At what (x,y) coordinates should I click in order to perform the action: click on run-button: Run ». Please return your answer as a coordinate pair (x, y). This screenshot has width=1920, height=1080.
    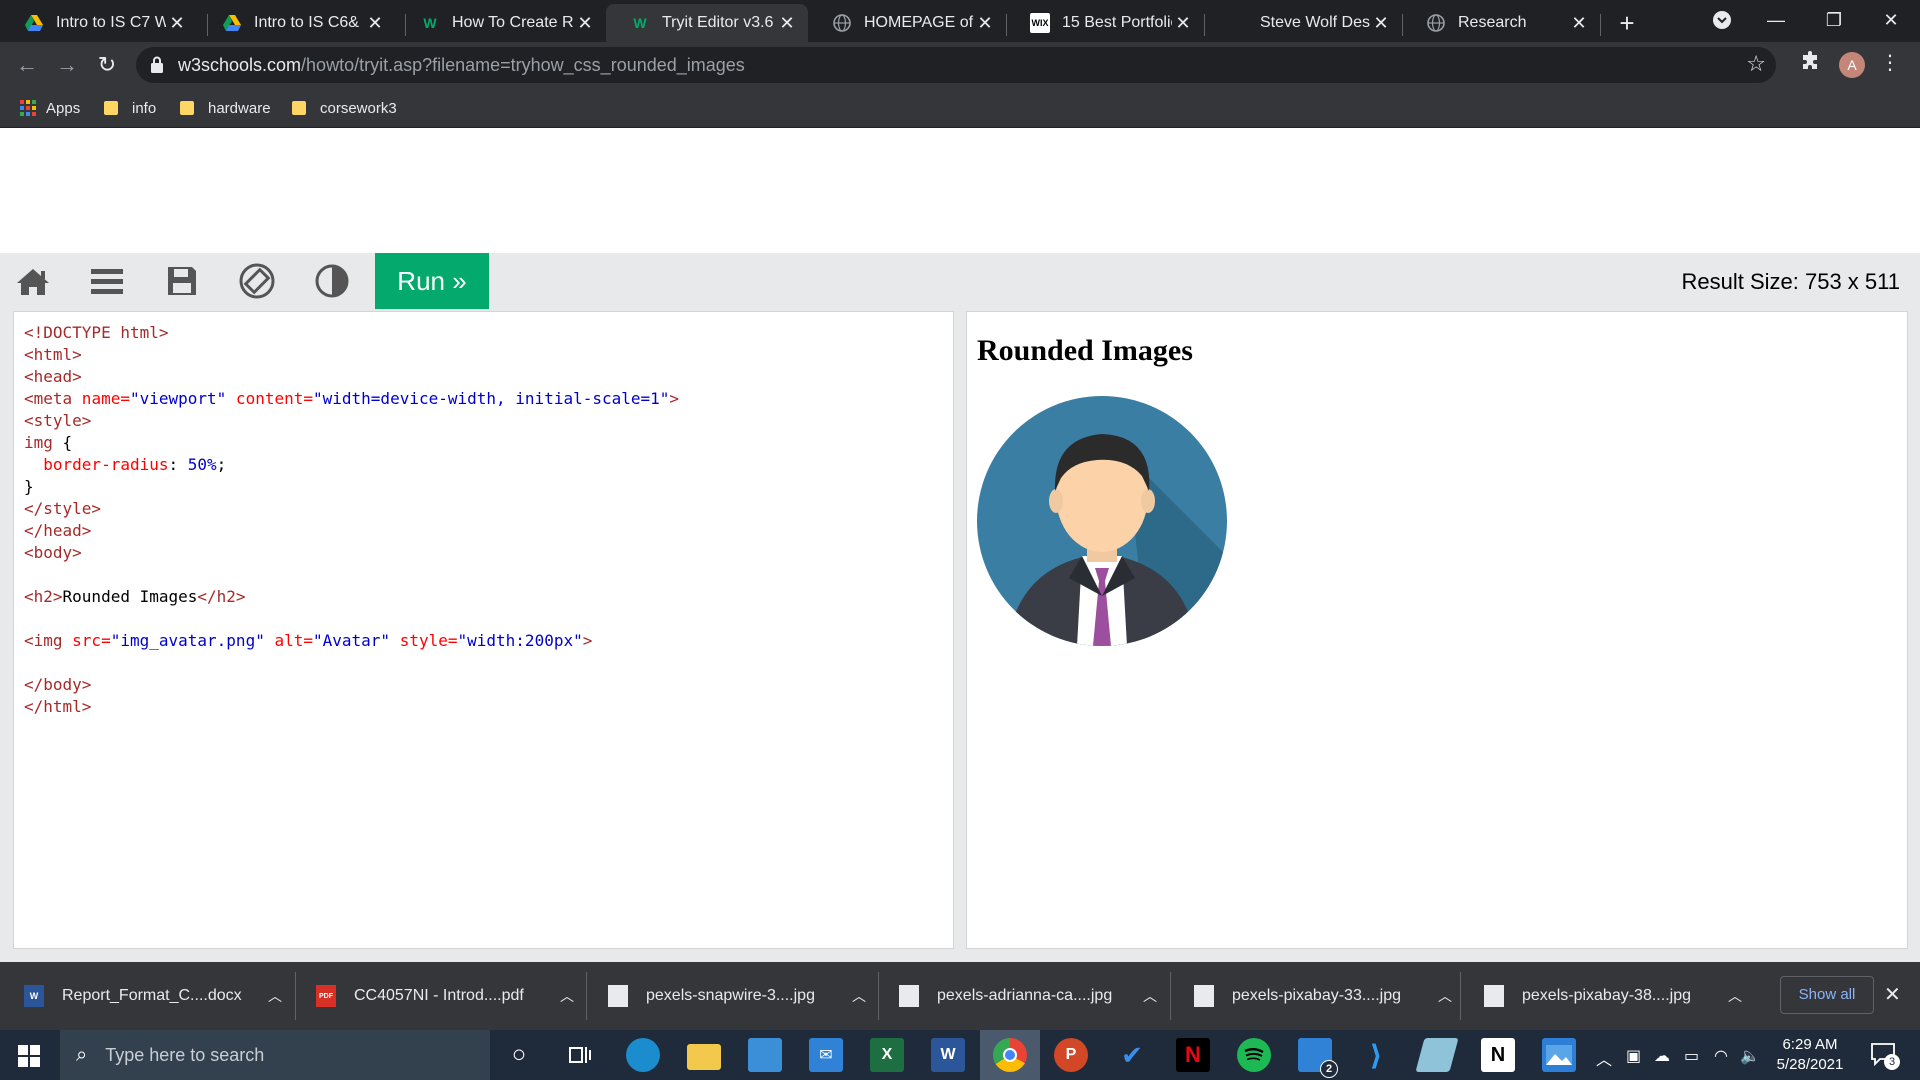
    Looking at the image, I should click on (432, 281).